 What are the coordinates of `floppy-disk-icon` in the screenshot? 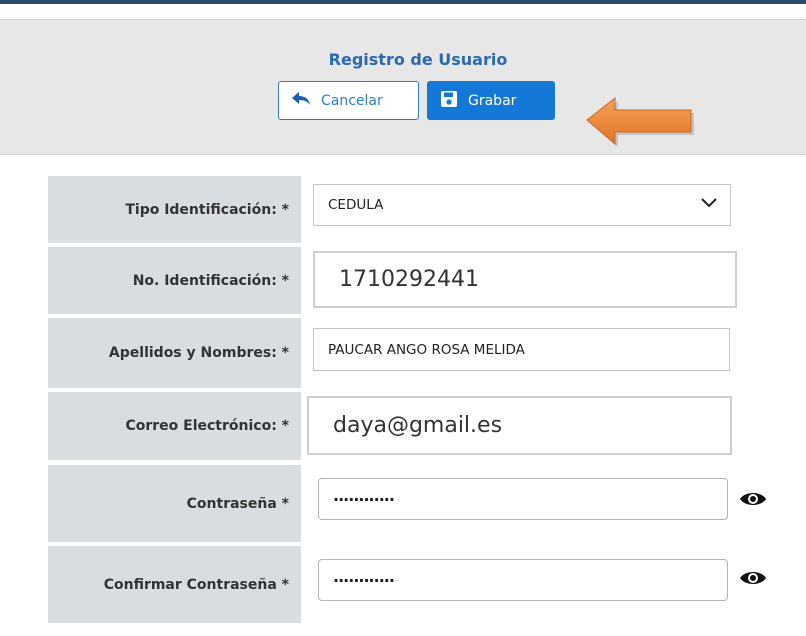 It's located at (449, 101).